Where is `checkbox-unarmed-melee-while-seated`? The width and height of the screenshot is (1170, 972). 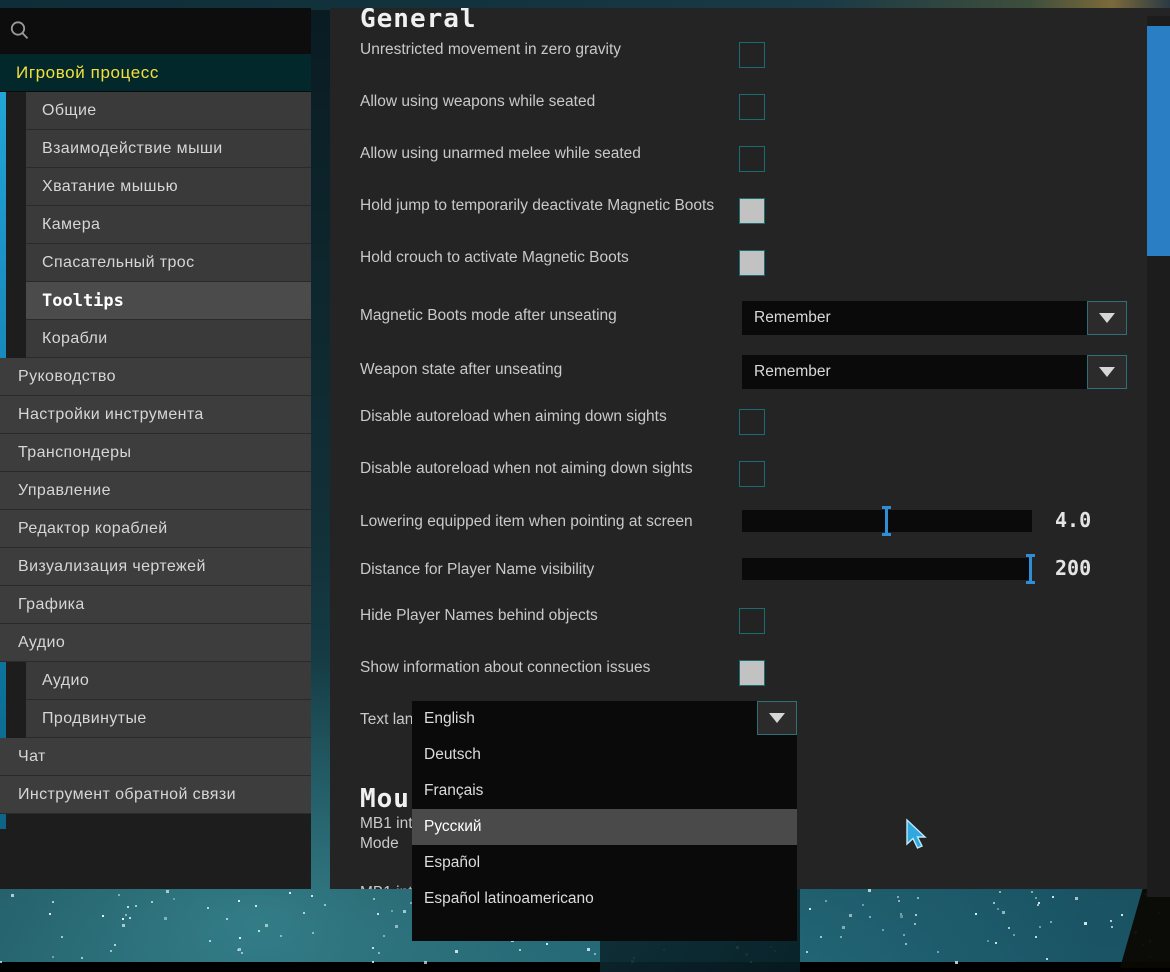
checkbox-unarmed-melee-while-seated is located at coordinates (752, 159).